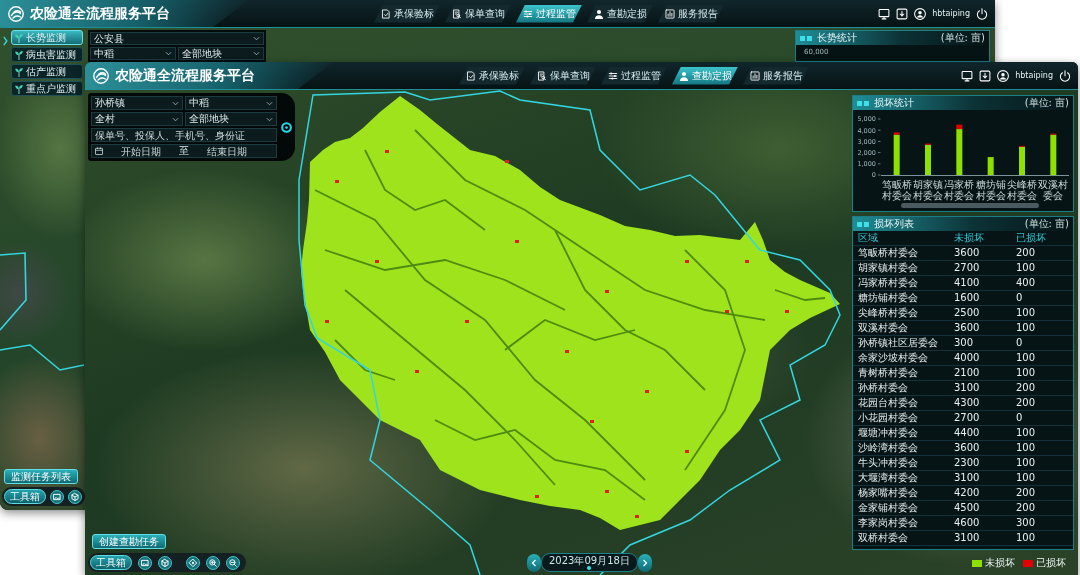 Image resolution: width=1080 pixels, height=575 pixels. I want to click on legend-label: 已损坏, so click(1051, 563).